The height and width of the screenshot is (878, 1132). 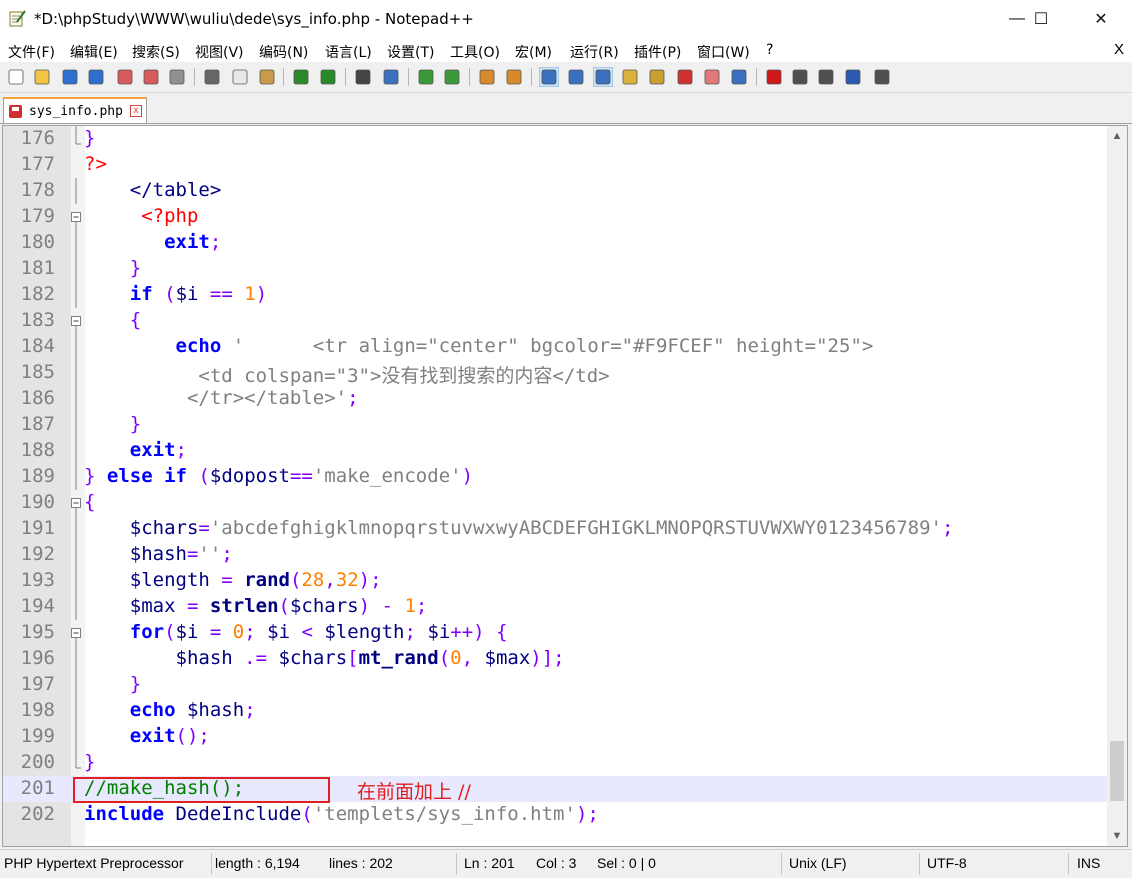 What do you see at coordinates (475, 52) in the screenshot?
I see `menu-tools: 工具(O)` at bounding box center [475, 52].